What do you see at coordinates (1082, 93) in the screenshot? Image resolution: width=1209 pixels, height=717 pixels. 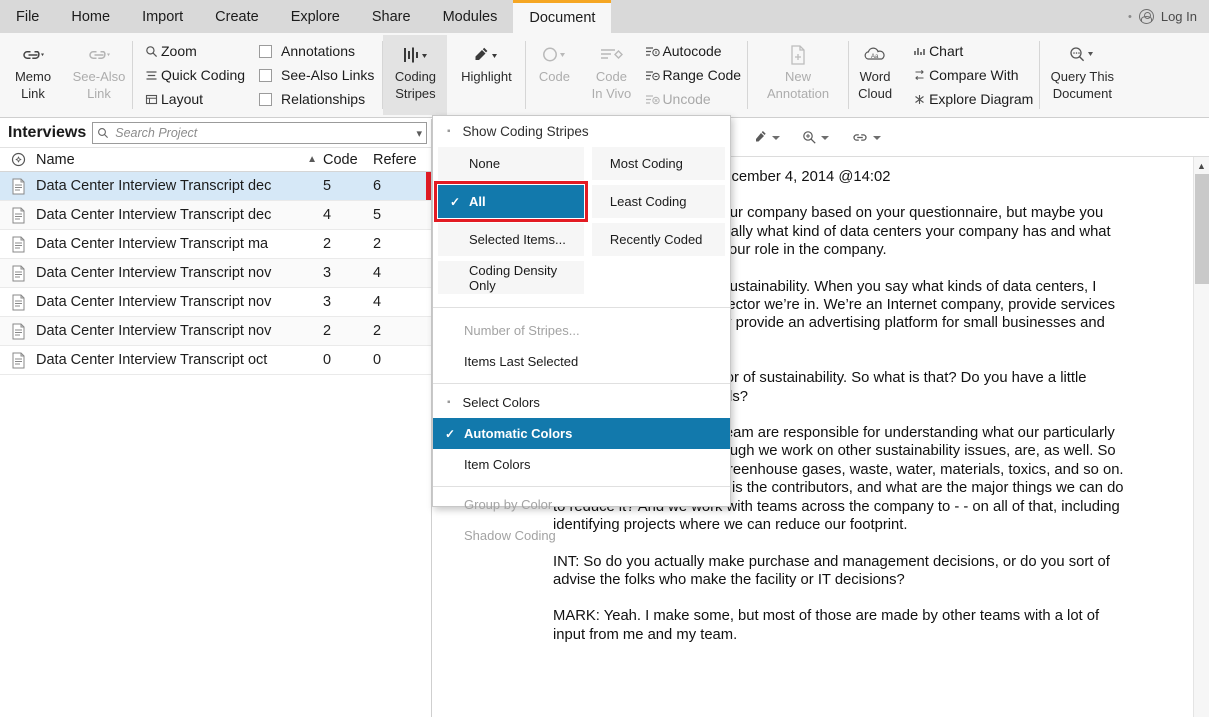 I see `query-this-label-2: Document` at bounding box center [1082, 93].